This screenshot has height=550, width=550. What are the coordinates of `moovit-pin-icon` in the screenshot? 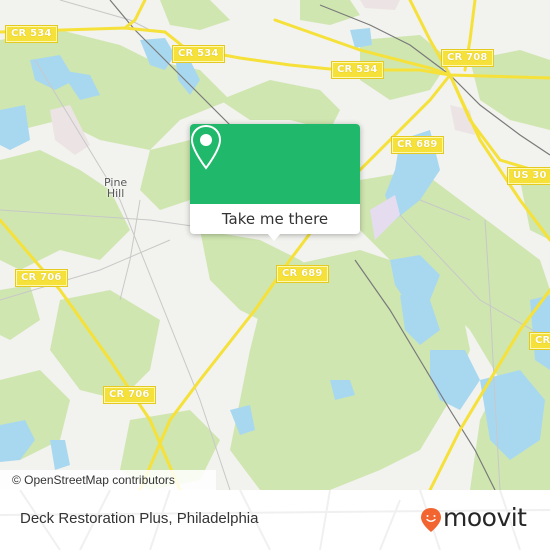 It's located at (431, 520).